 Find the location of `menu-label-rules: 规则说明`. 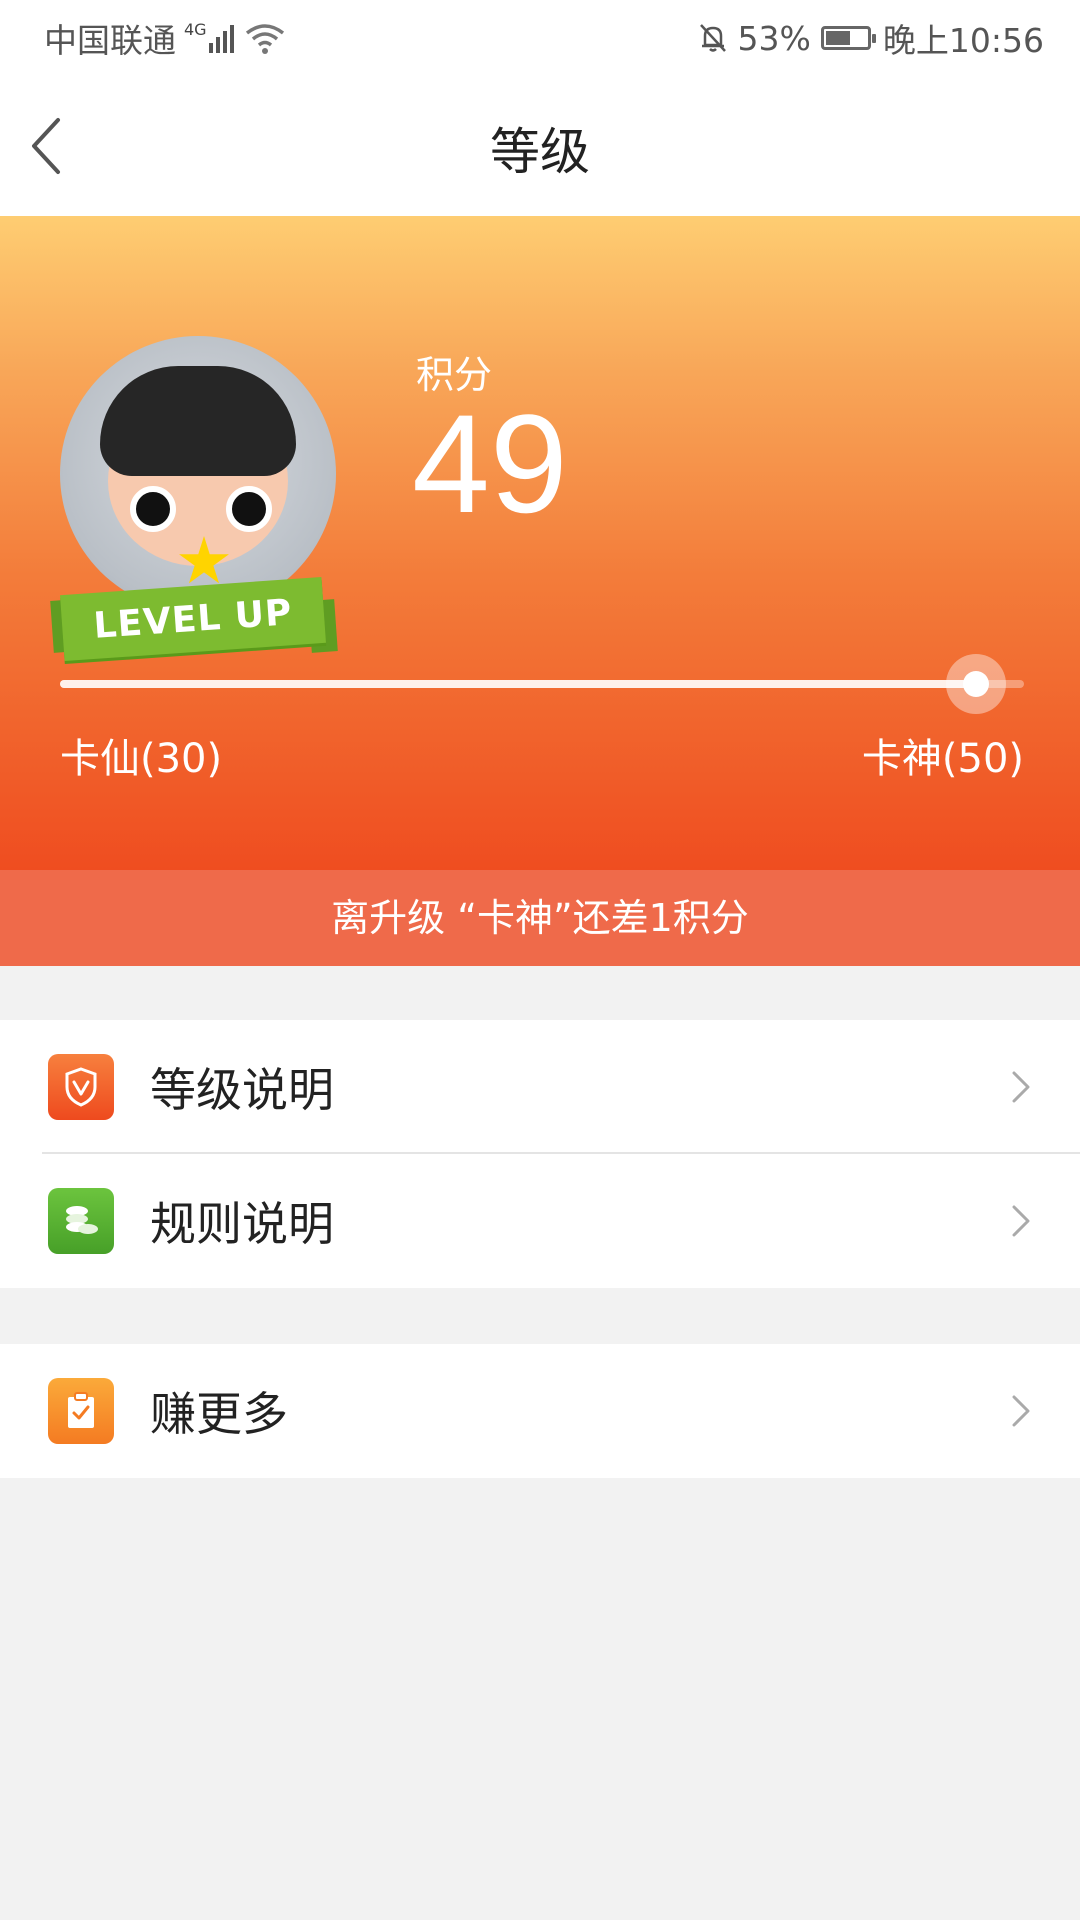

menu-label-rules: 规则说明 is located at coordinates (242, 1224).